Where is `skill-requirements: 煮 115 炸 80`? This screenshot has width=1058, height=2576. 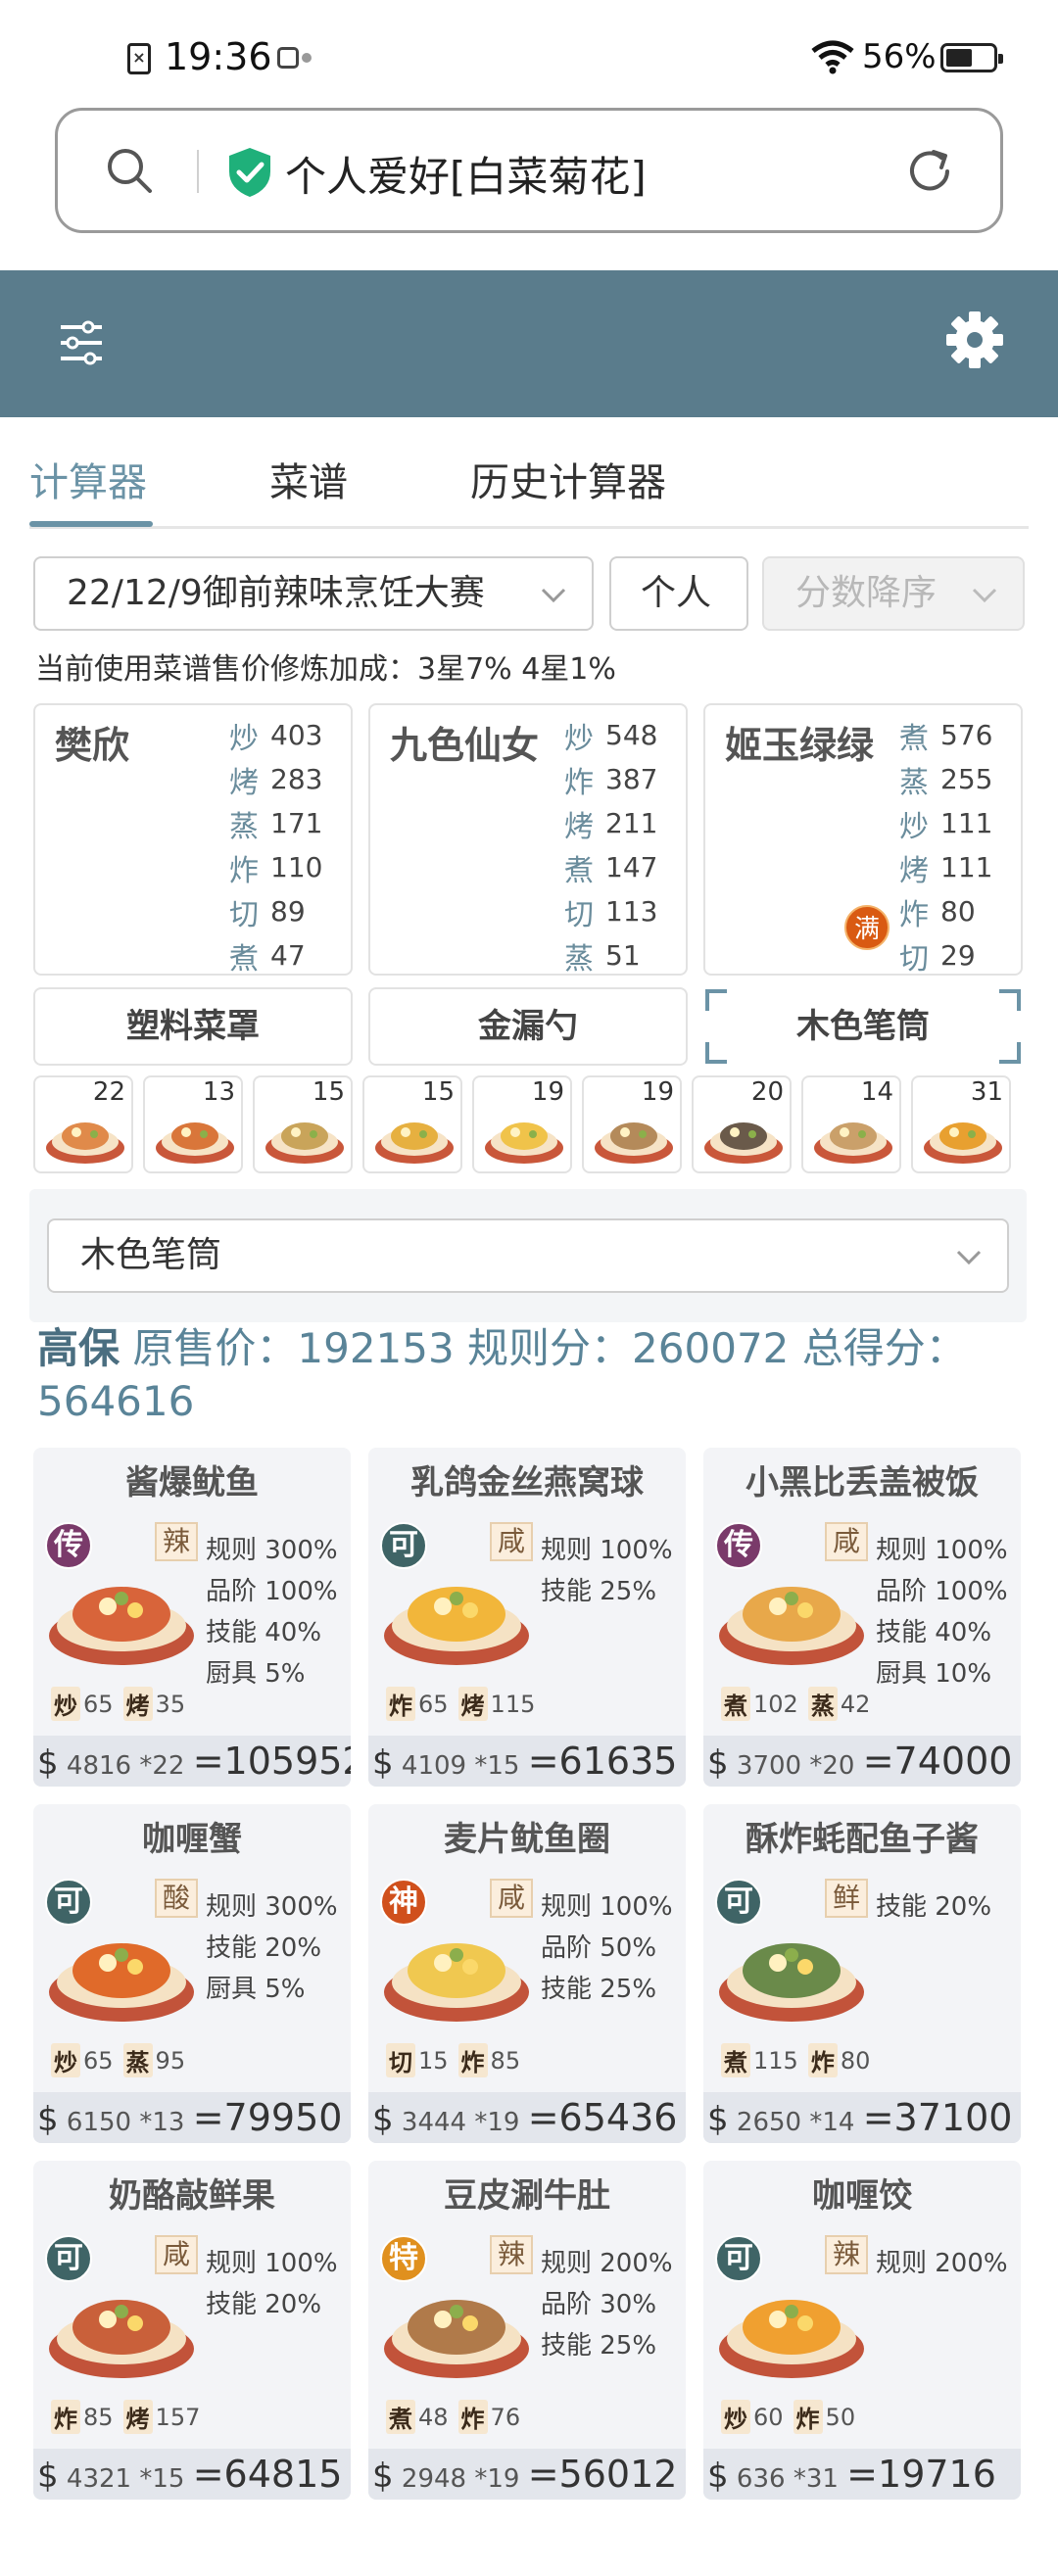 skill-requirements: 煮 115 炸 80 is located at coordinates (795, 2060).